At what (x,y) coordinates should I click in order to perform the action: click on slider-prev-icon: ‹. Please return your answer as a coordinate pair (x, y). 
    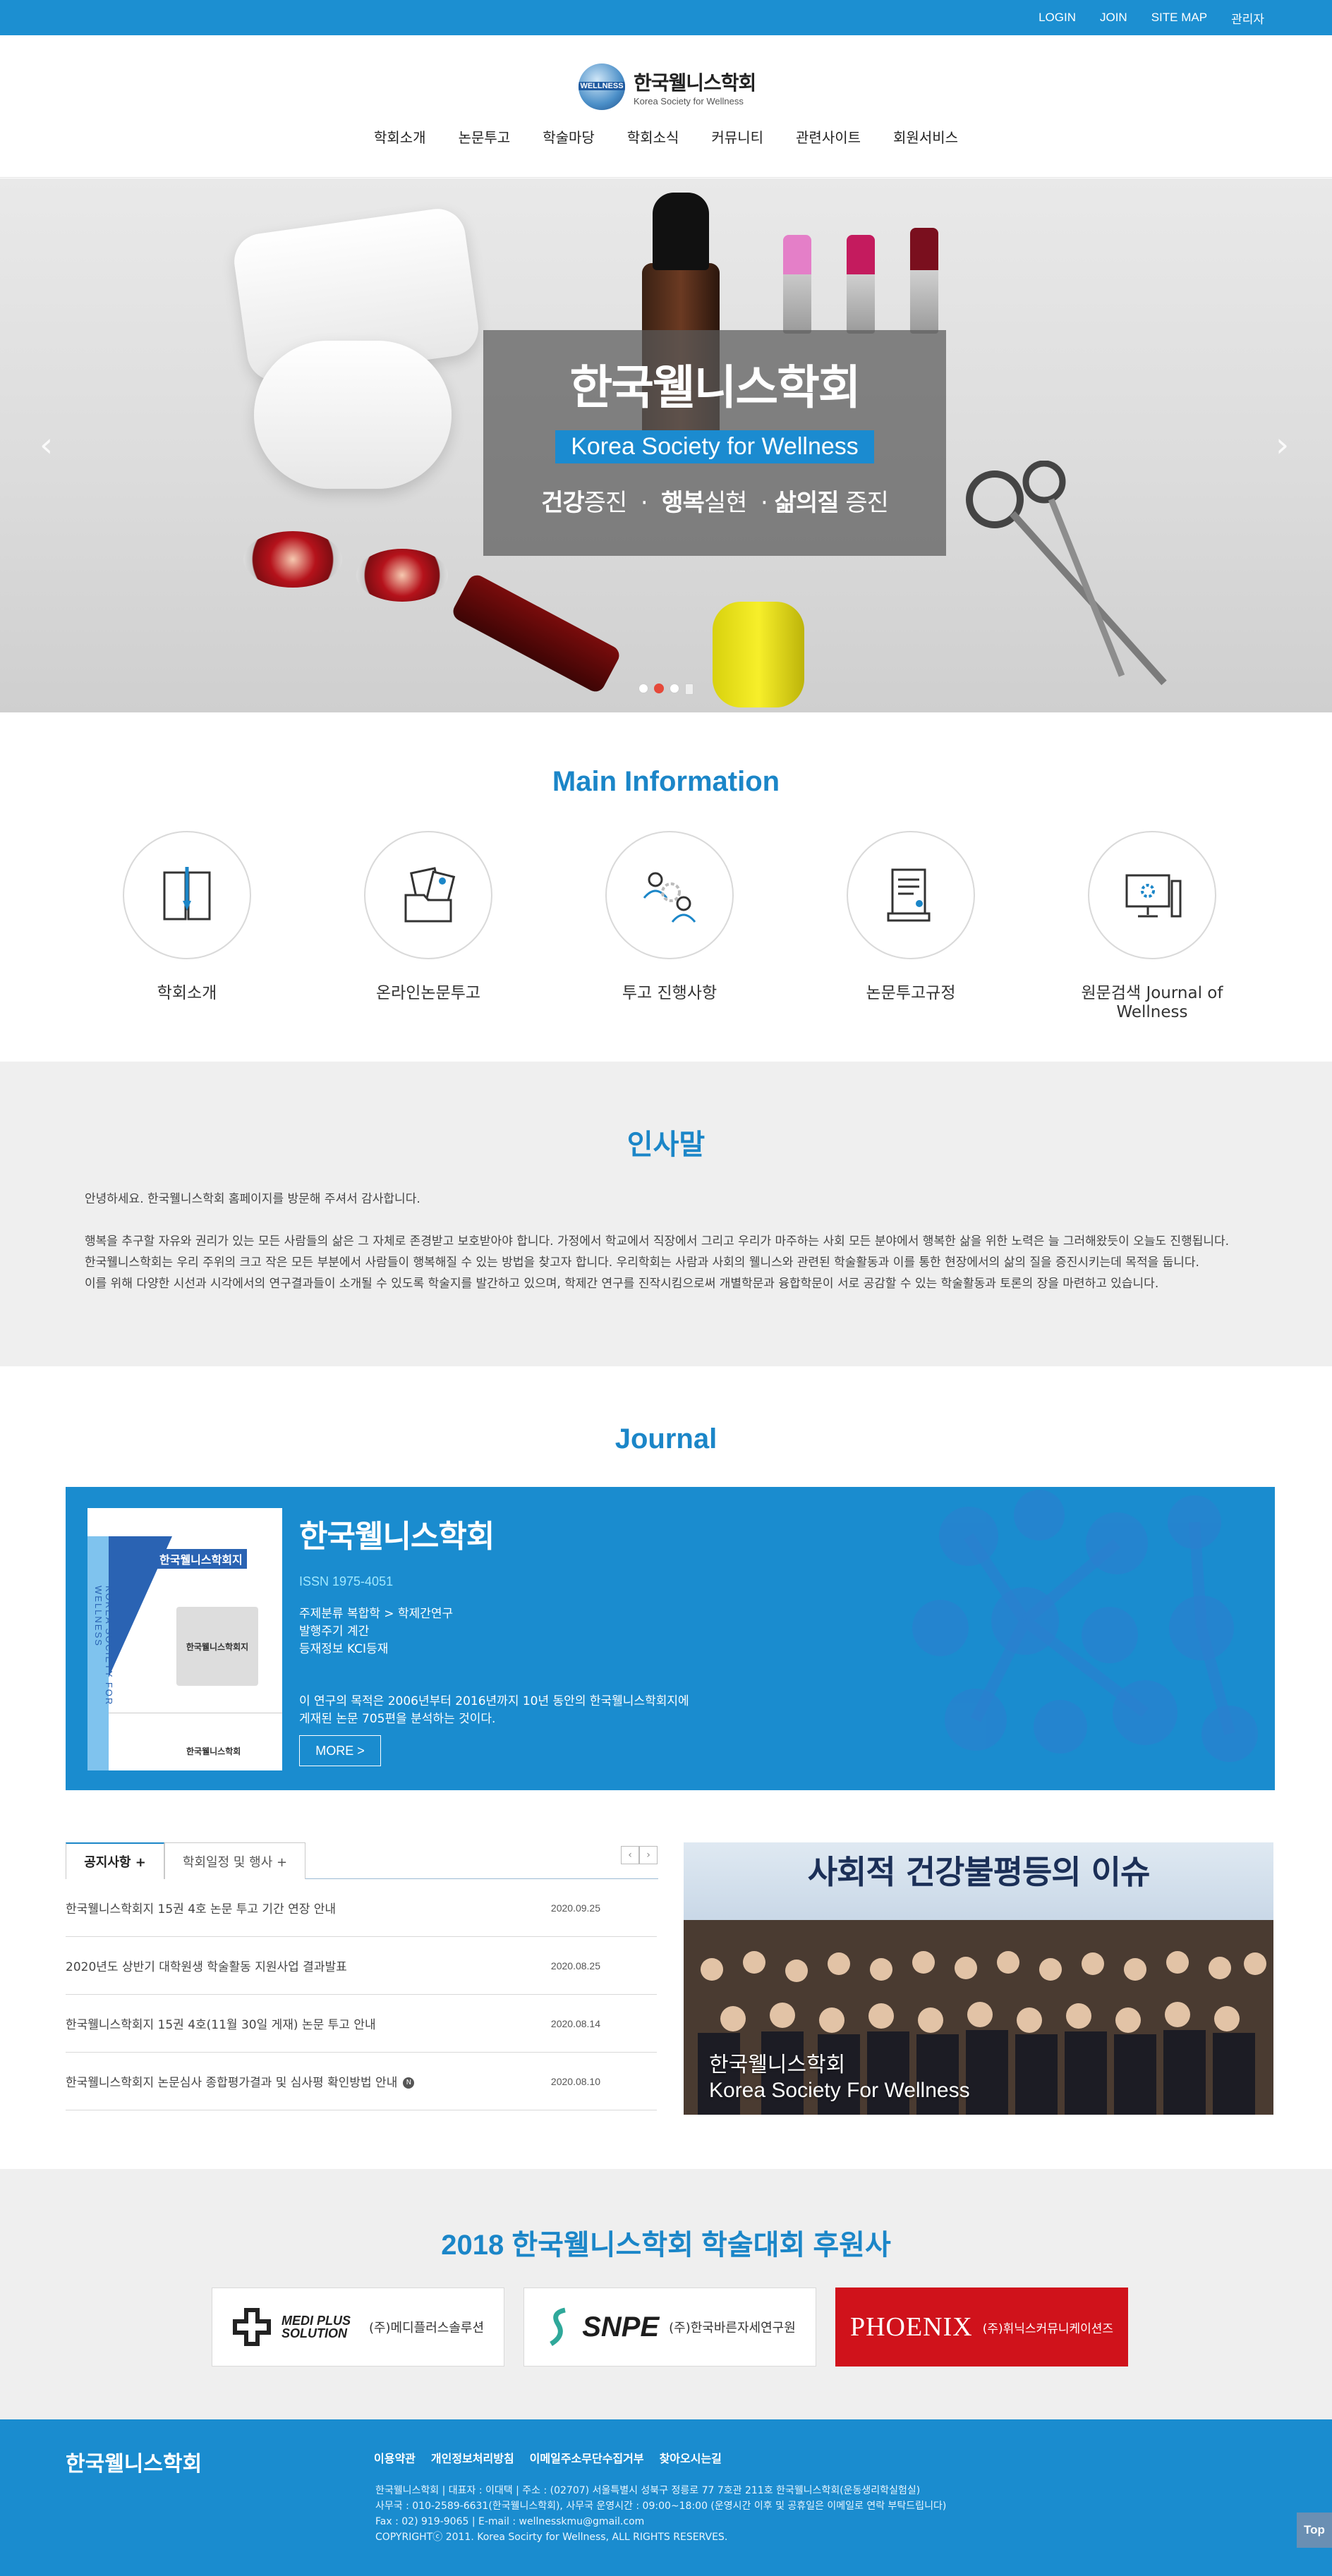
    Looking at the image, I should click on (46, 445).